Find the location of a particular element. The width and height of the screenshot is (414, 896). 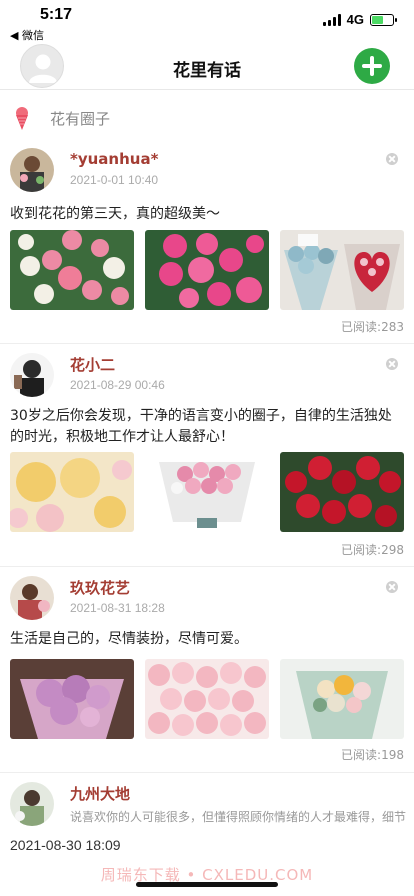

post-text: 生活是自己的，尽情装扮，尽情可爱。 is located at coordinates (129, 639).